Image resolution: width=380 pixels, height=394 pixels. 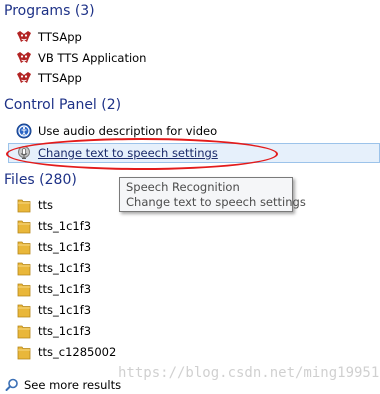 I want to click on program-item-ttsapp: TTSApp, so click(x=49, y=37).